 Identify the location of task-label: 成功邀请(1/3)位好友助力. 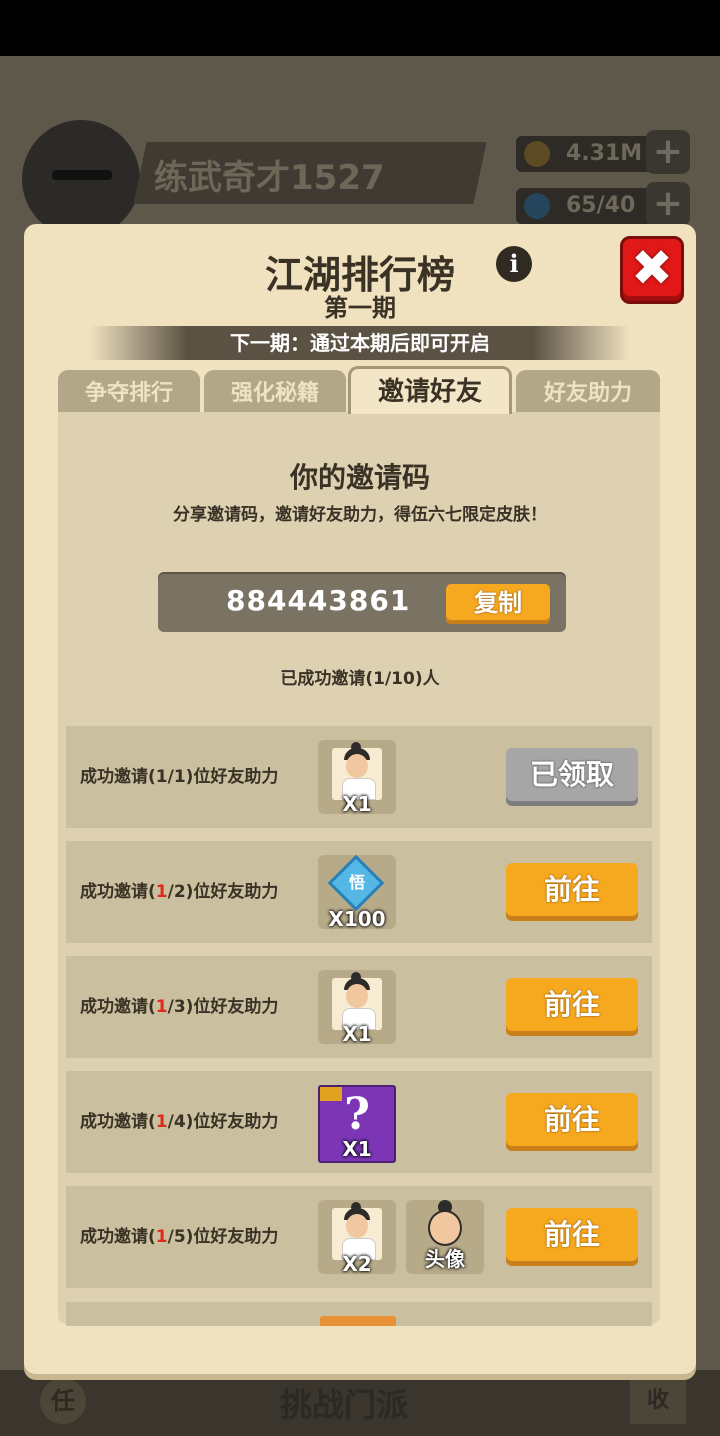
(179, 1007).